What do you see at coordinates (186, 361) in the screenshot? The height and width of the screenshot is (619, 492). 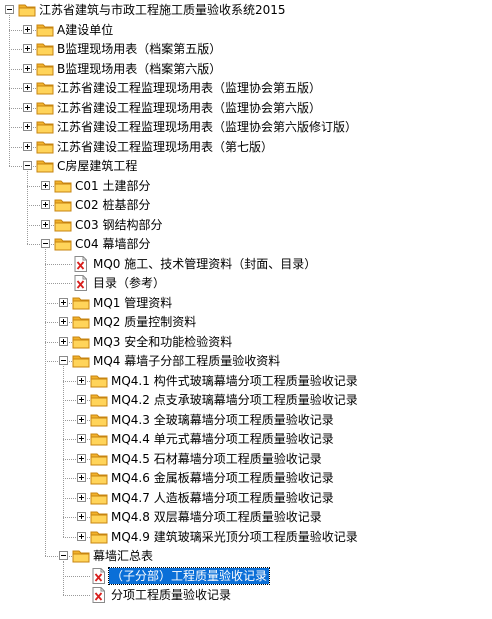 I see `node-label: MQ4 幕墙子分部工程质量验收资料` at bounding box center [186, 361].